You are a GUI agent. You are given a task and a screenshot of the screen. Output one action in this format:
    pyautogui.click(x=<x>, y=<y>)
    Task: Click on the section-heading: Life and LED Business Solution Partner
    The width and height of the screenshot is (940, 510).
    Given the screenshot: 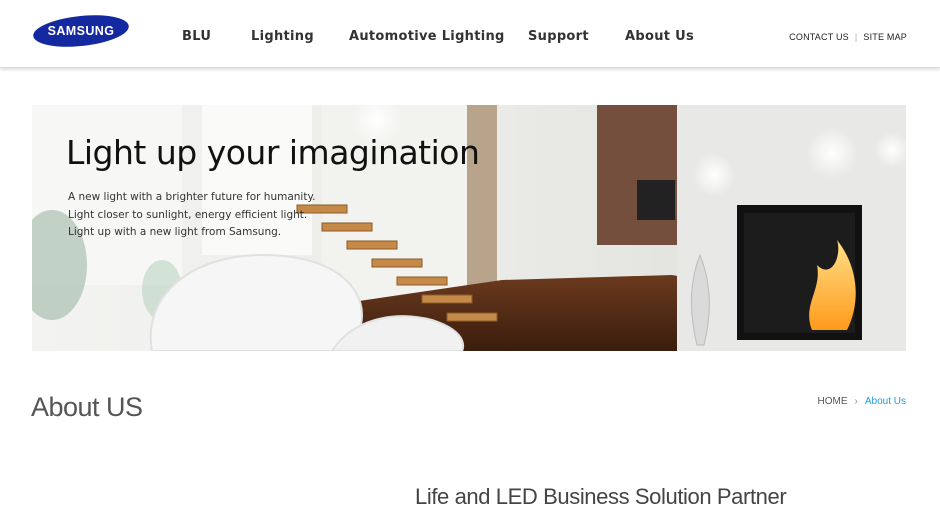 What is the action you would take?
    pyautogui.click(x=601, y=496)
    